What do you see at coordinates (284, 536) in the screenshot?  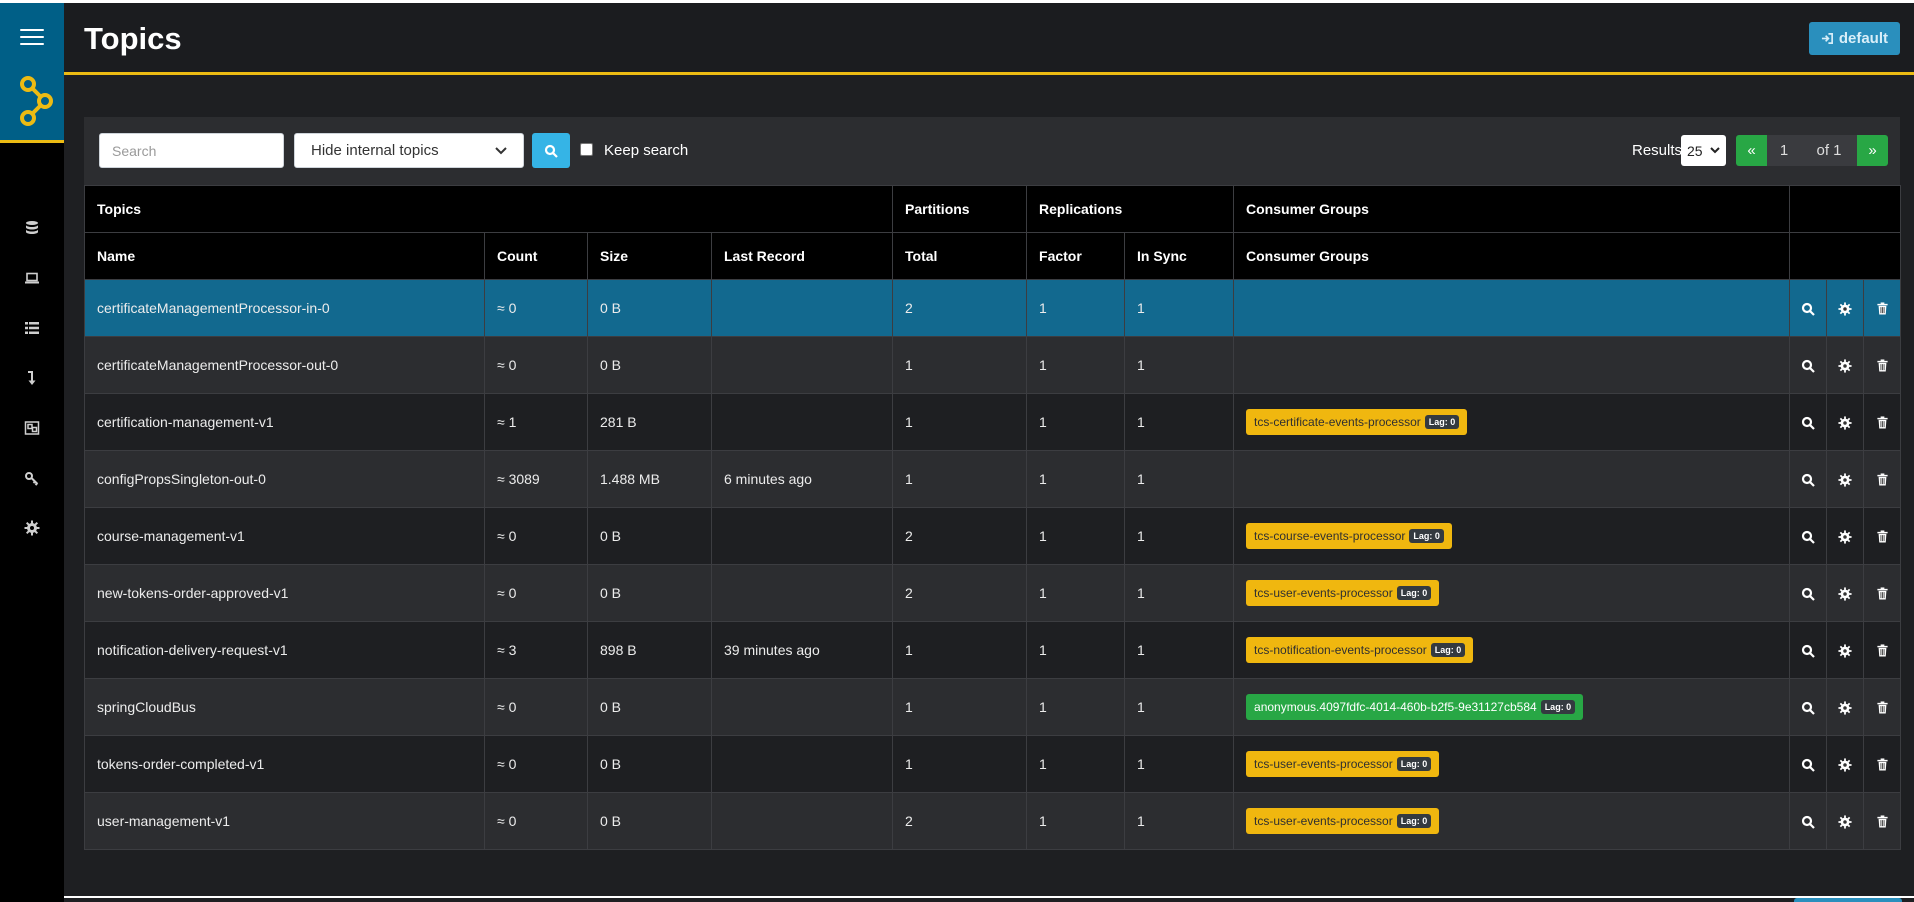 I see `topic-name: course-management-v1` at bounding box center [284, 536].